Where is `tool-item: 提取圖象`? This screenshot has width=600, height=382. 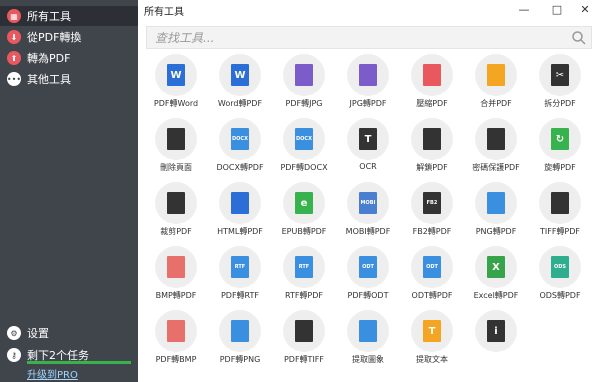
tool-item: 提取圖象 is located at coordinates (368, 339).